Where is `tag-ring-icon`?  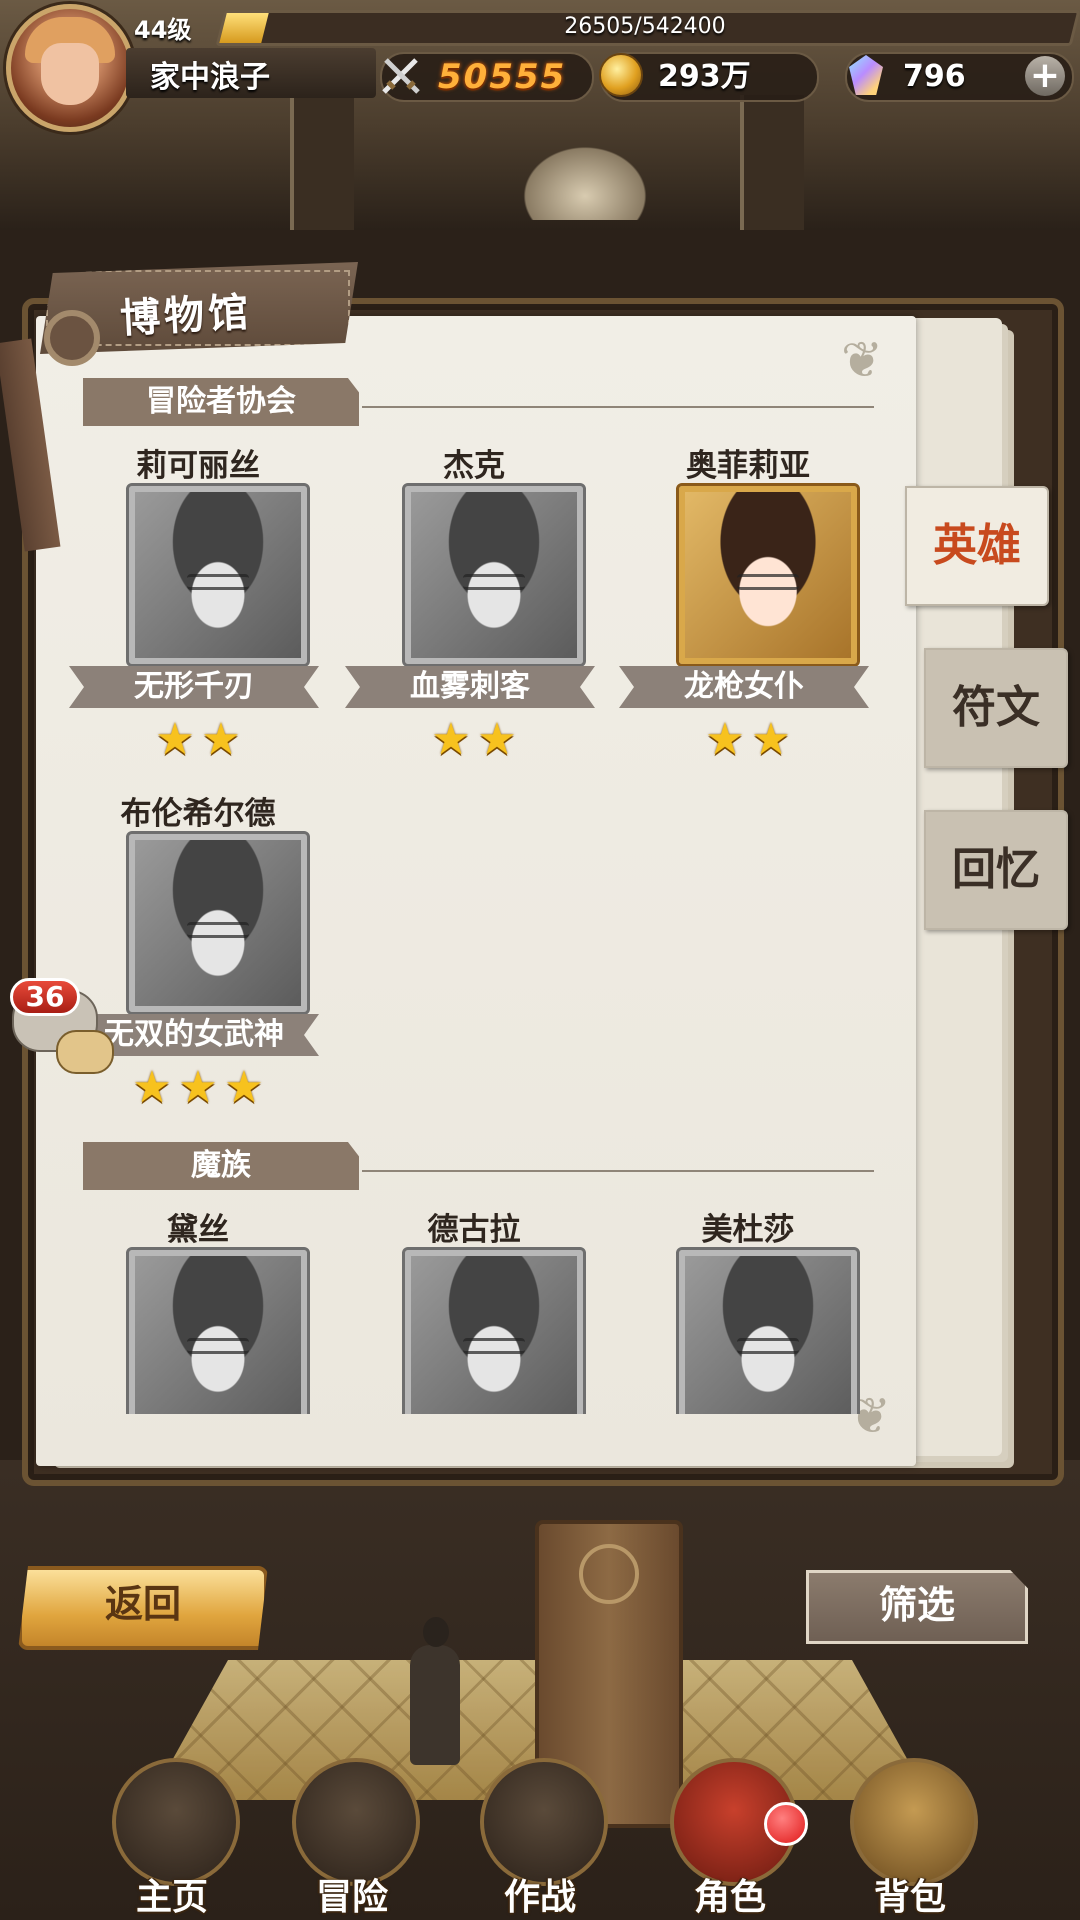 tag-ring-icon is located at coordinates (72, 338).